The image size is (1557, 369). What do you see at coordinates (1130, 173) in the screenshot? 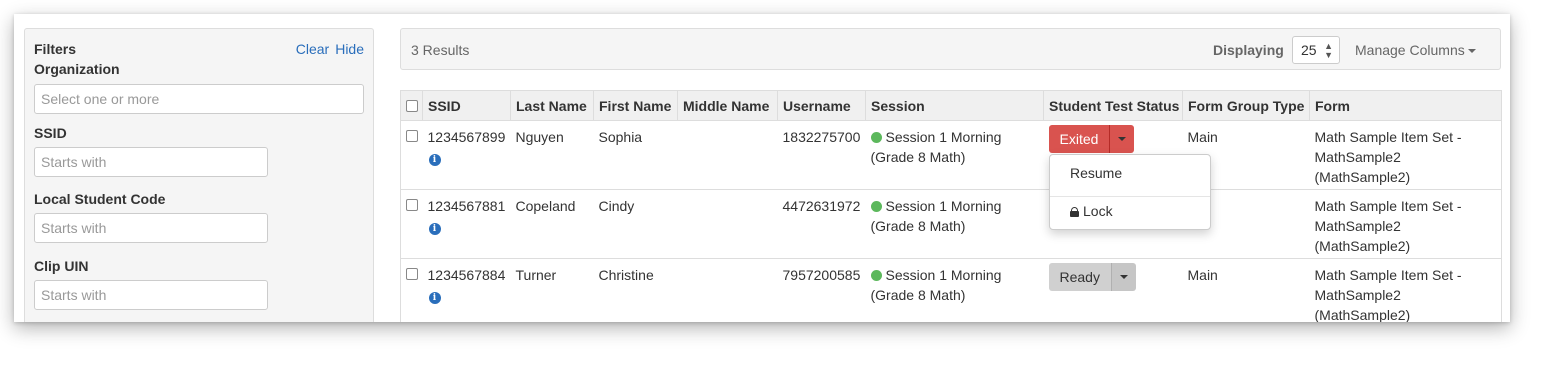
I see `resume-menu-item: Resume` at bounding box center [1130, 173].